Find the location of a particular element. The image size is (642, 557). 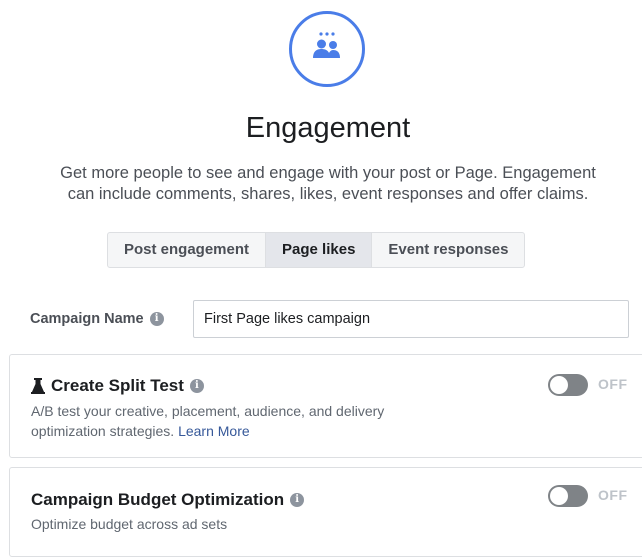

budget-optimization-title: Campaign Budget Optimization i is located at coordinates (168, 500).